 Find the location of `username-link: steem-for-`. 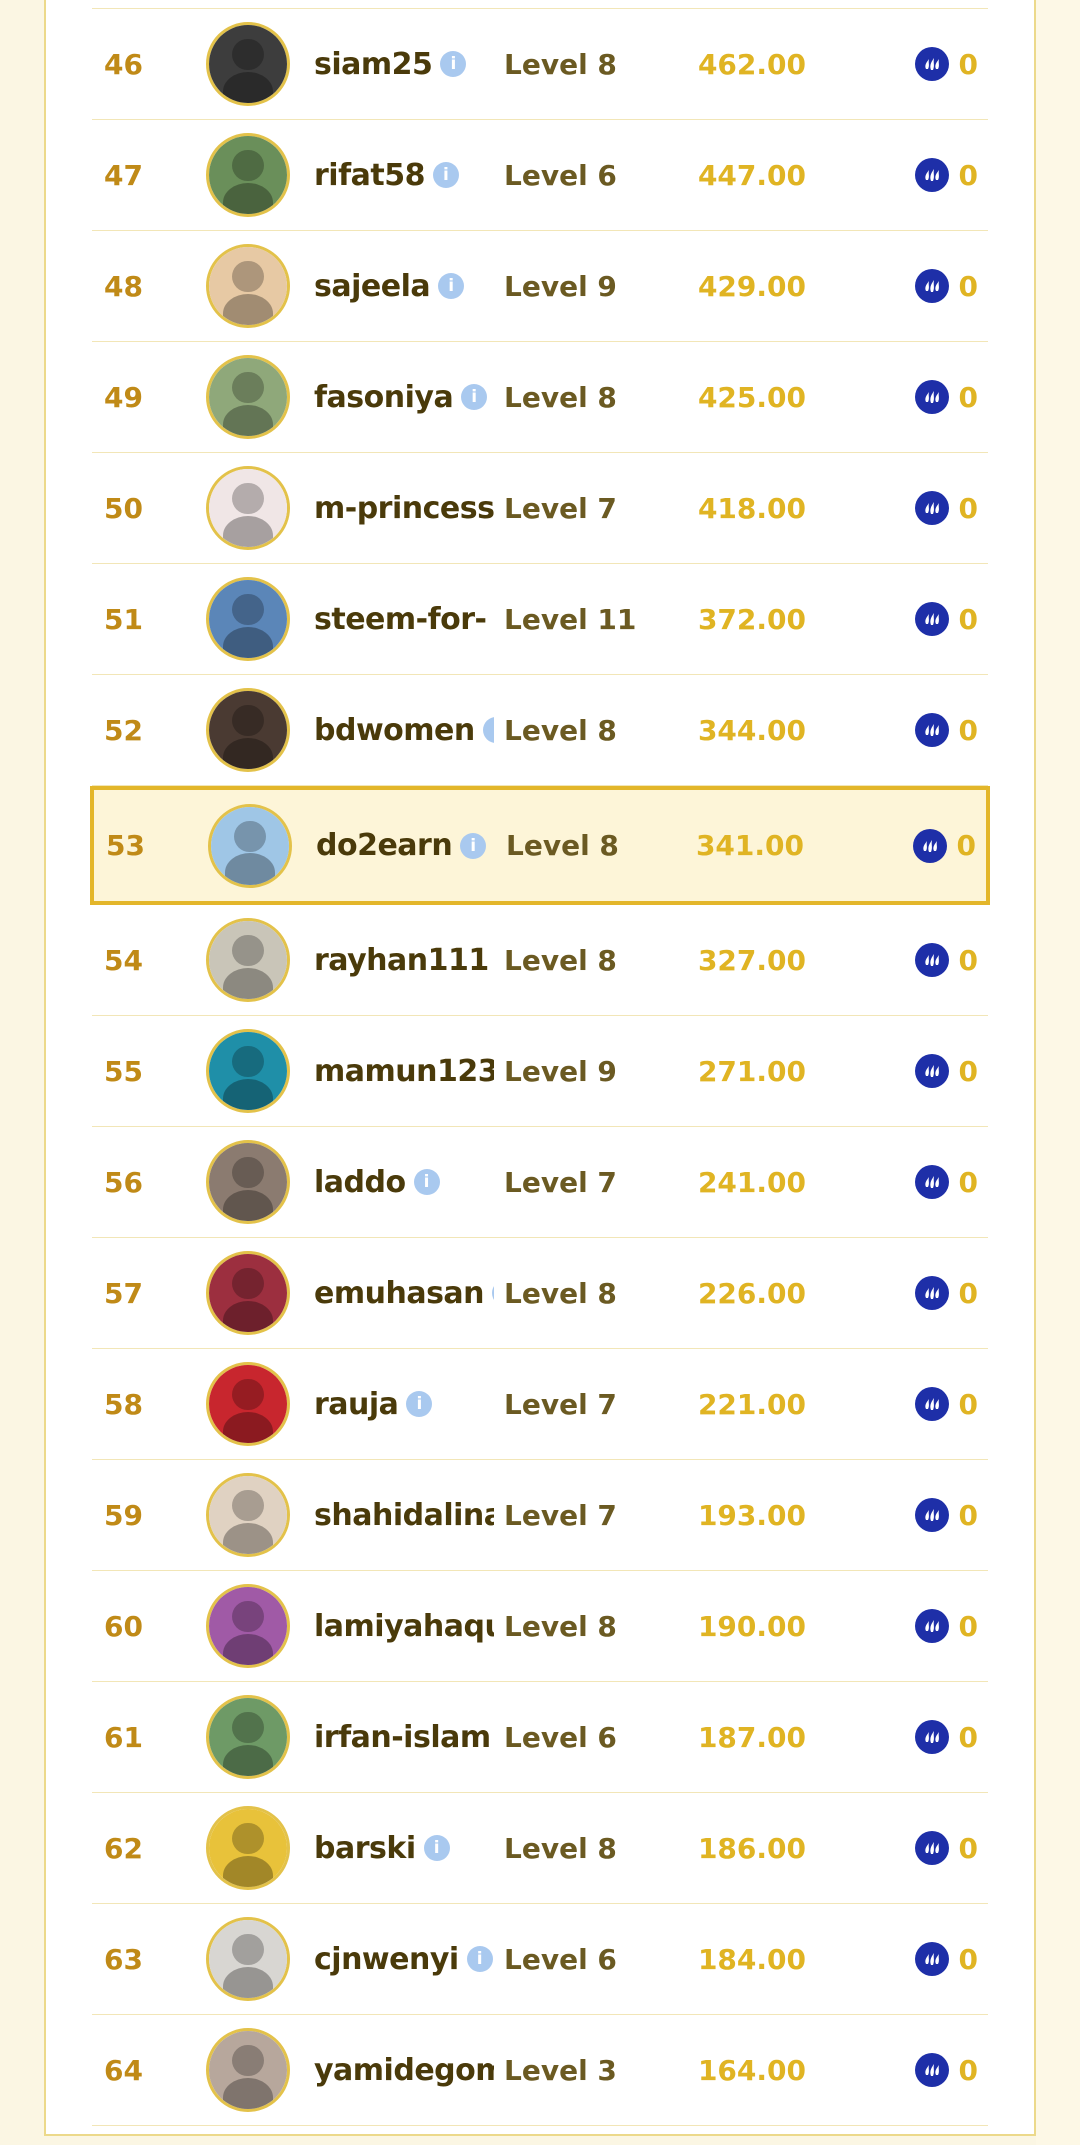

username-link: steem-for- is located at coordinates (400, 619).